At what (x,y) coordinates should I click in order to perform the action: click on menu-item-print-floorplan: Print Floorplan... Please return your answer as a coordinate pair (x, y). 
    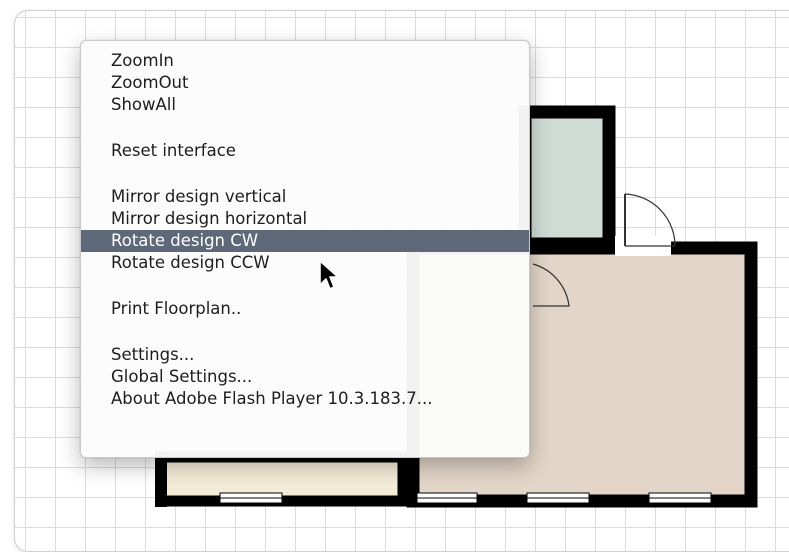
    Looking at the image, I should click on (305, 309).